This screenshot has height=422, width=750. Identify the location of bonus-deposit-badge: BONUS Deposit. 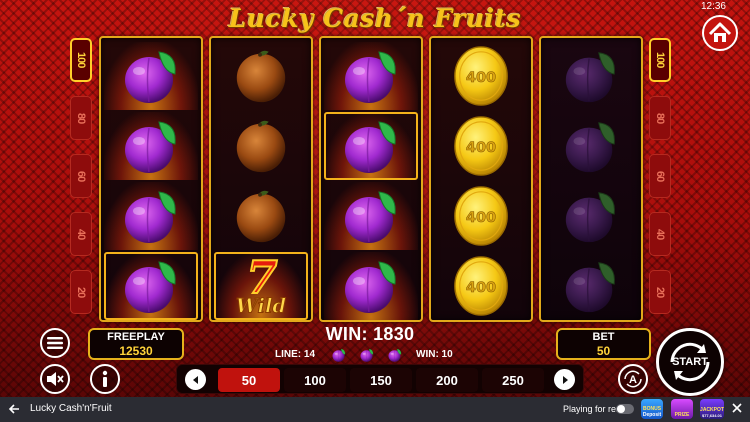
(652, 409).